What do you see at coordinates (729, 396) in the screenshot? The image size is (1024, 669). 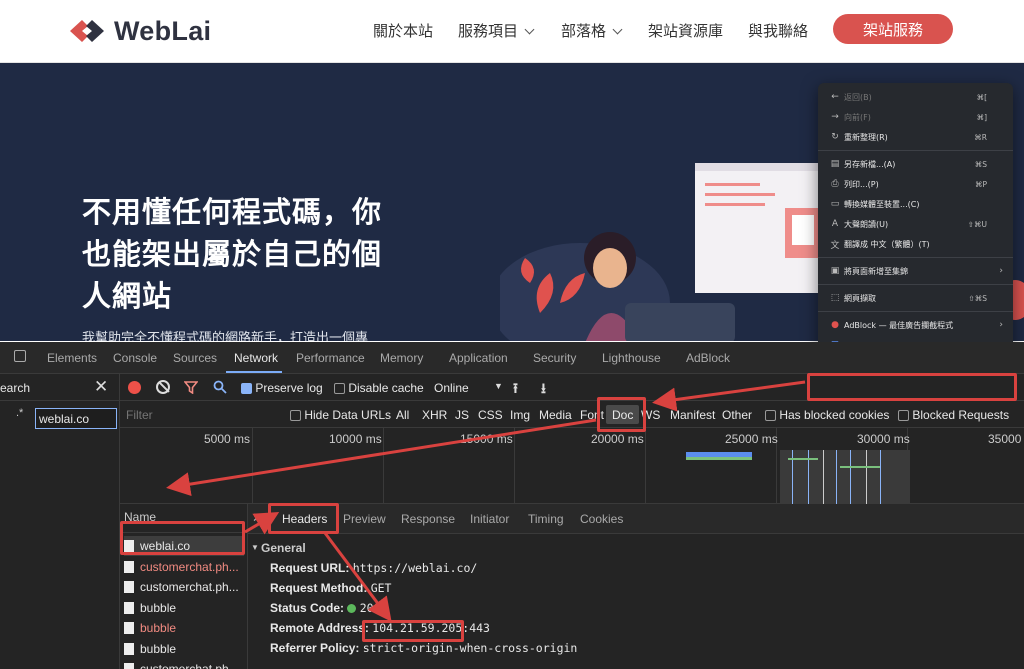 I see `arrow-to-doc` at bounding box center [729, 396].